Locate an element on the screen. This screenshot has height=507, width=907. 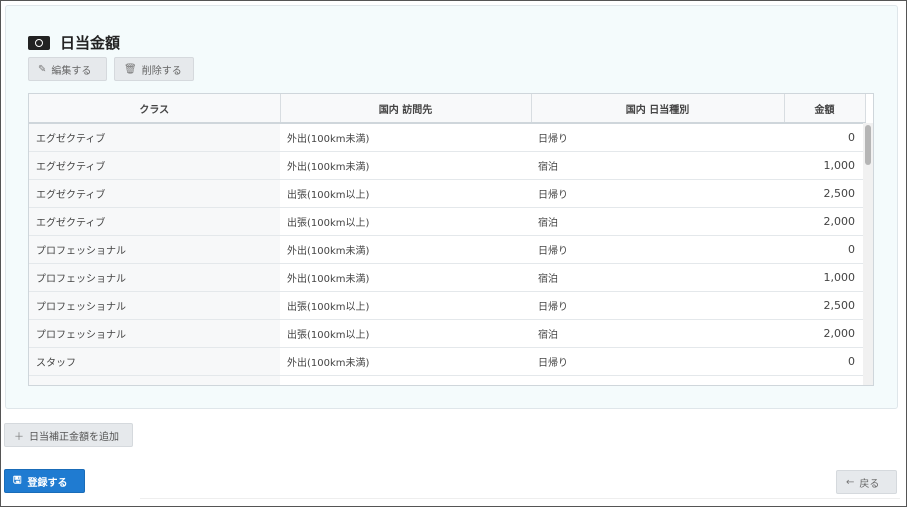
table-header-row: クラス 国内 訪問先 国内 日当種別 金額 is located at coordinates (447, 109).